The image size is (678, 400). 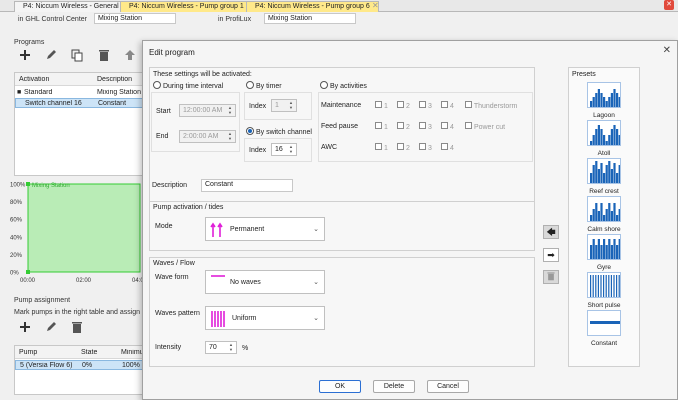 What do you see at coordinates (77, 56) in the screenshot?
I see `copy-program-button` at bounding box center [77, 56].